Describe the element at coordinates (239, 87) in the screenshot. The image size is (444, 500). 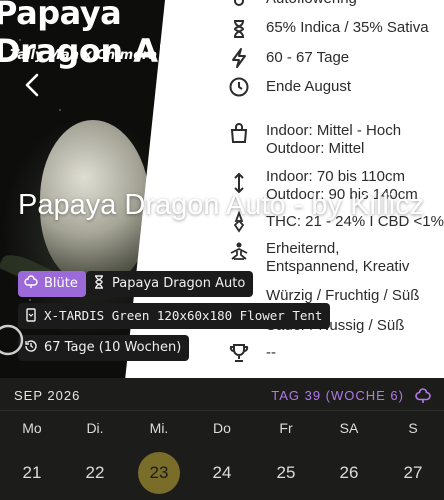
I see `clock-icon` at that location.